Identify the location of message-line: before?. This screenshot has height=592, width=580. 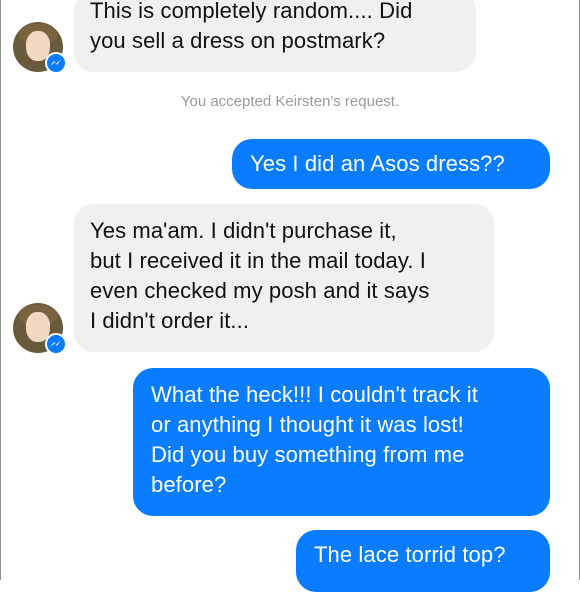
(189, 484).